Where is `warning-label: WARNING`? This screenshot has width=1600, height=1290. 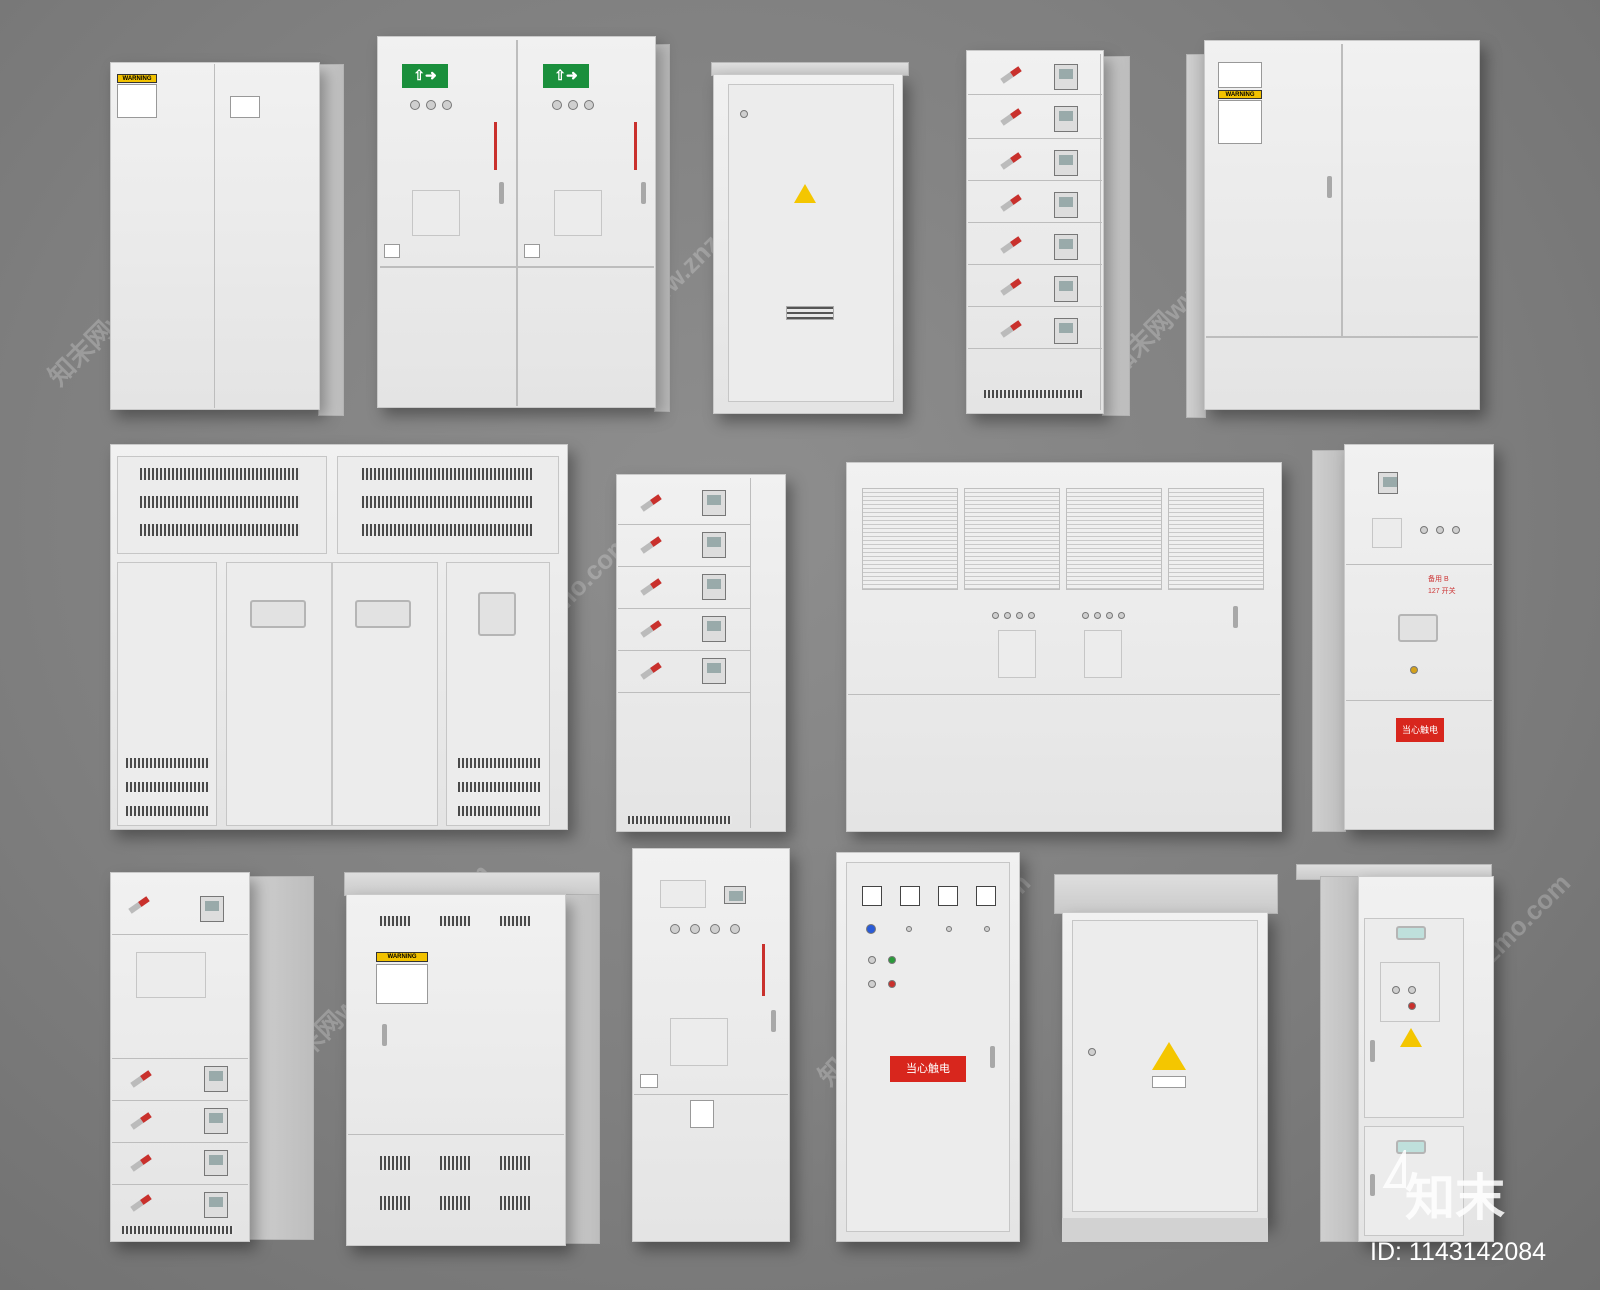 warning-label: WARNING is located at coordinates (402, 957).